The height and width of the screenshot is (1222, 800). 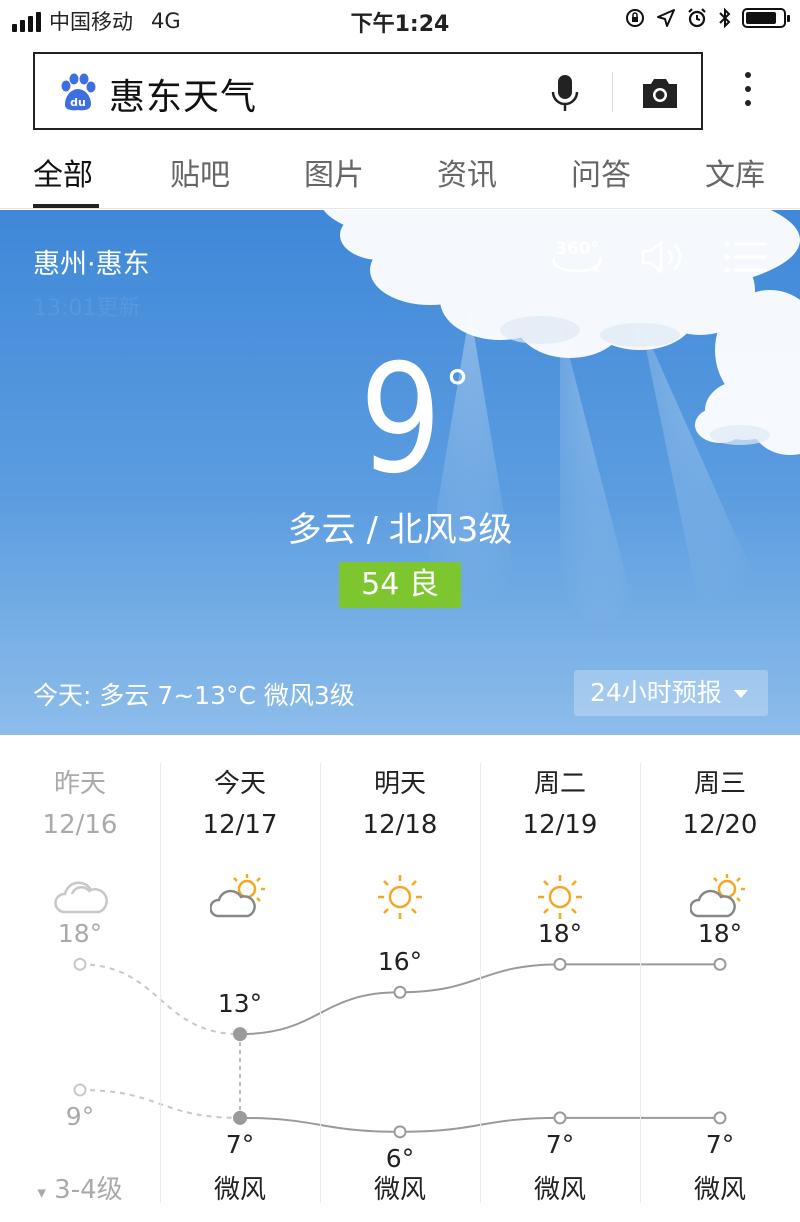 What do you see at coordinates (239, 784) in the screenshot?
I see `day-name: 今天` at bounding box center [239, 784].